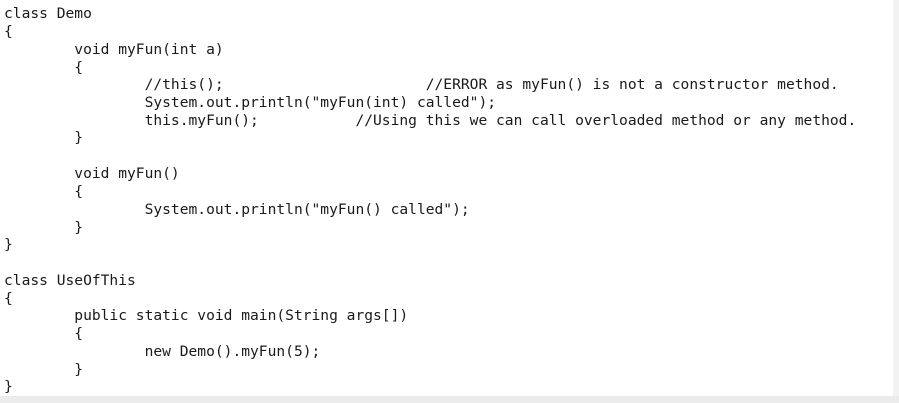 The image size is (899, 403). What do you see at coordinates (70, 280) in the screenshot?
I see `code-line: class UseOfThis` at bounding box center [70, 280].